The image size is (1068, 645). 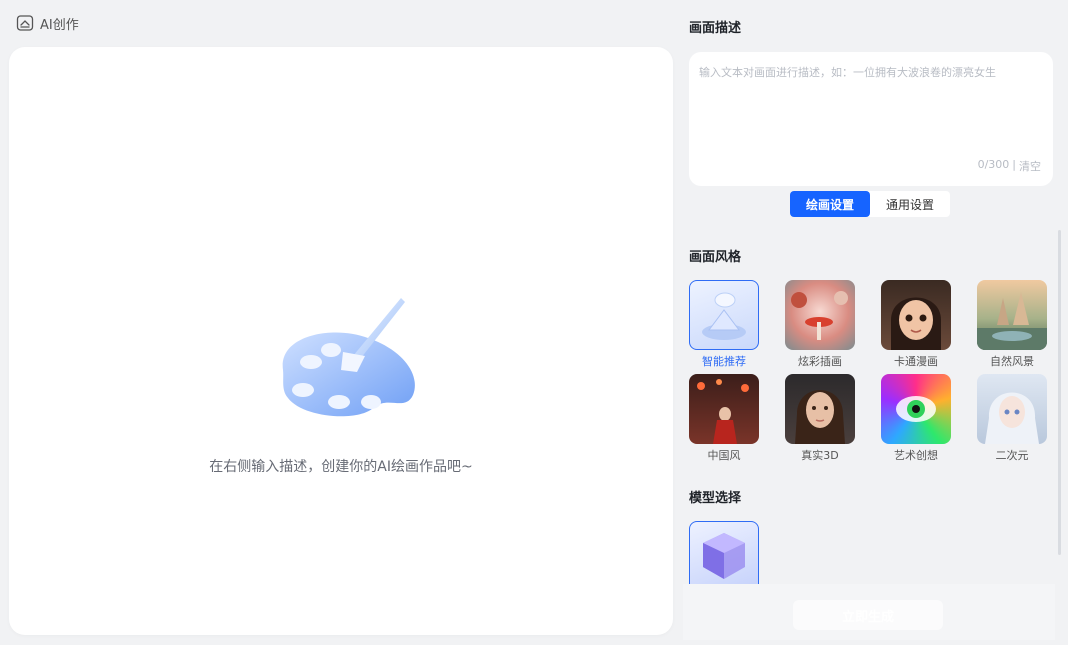 I want to click on bottom-bar: 立即生成, so click(x=869, y=612).